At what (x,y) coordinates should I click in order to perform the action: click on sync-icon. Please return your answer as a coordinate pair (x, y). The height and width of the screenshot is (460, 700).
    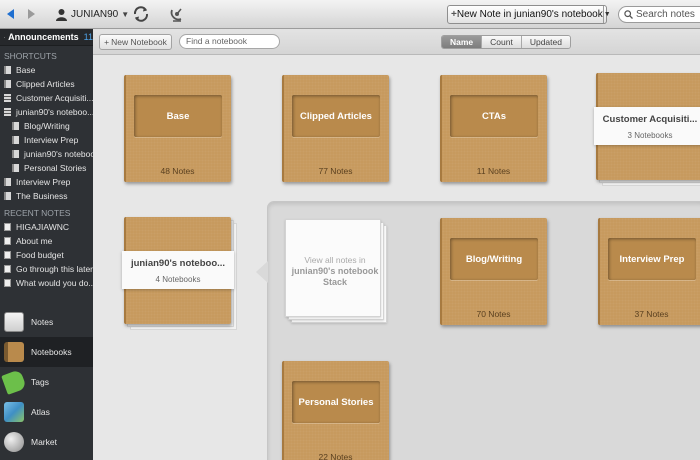
    Looking at the image, I should click on (141, 14).